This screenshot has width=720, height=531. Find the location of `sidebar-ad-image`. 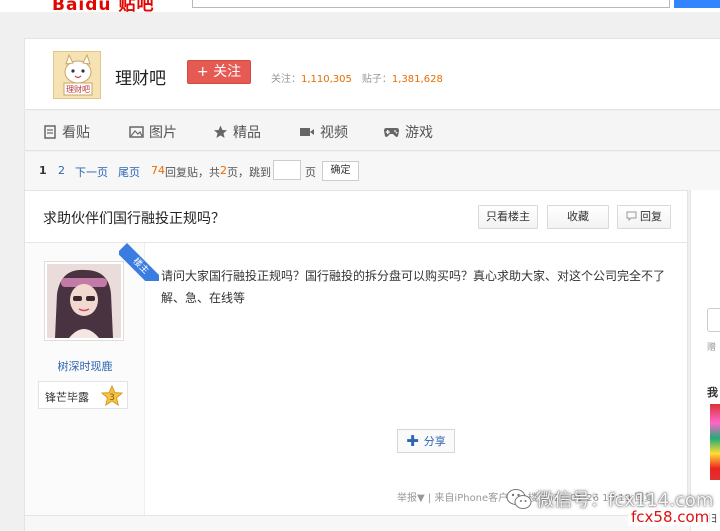

sidebar-ad-image is located at coordinates (715, 442).